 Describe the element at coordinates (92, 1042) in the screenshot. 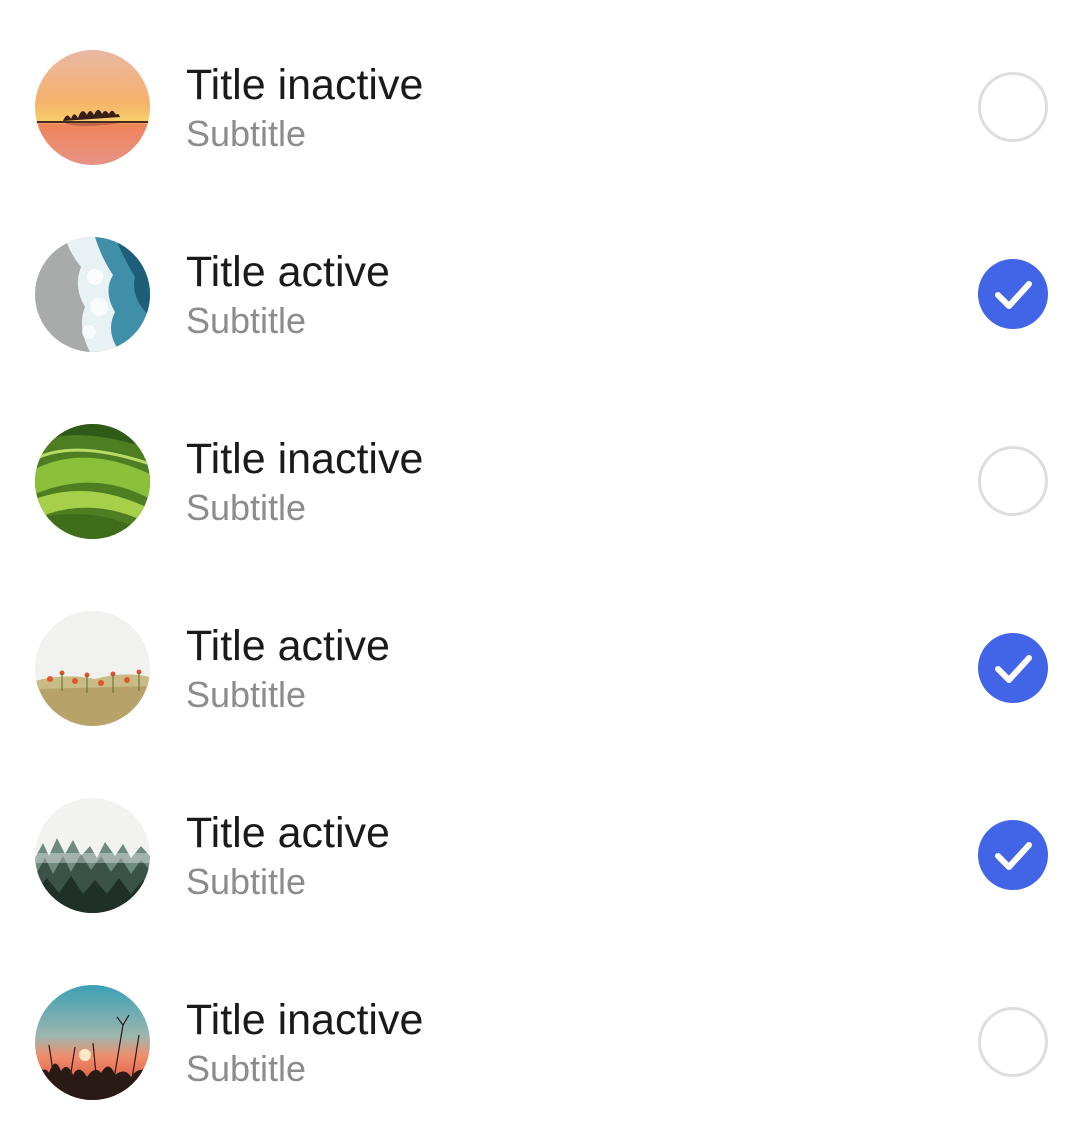

I see `sunrise-grass-thumbnail` at that location.